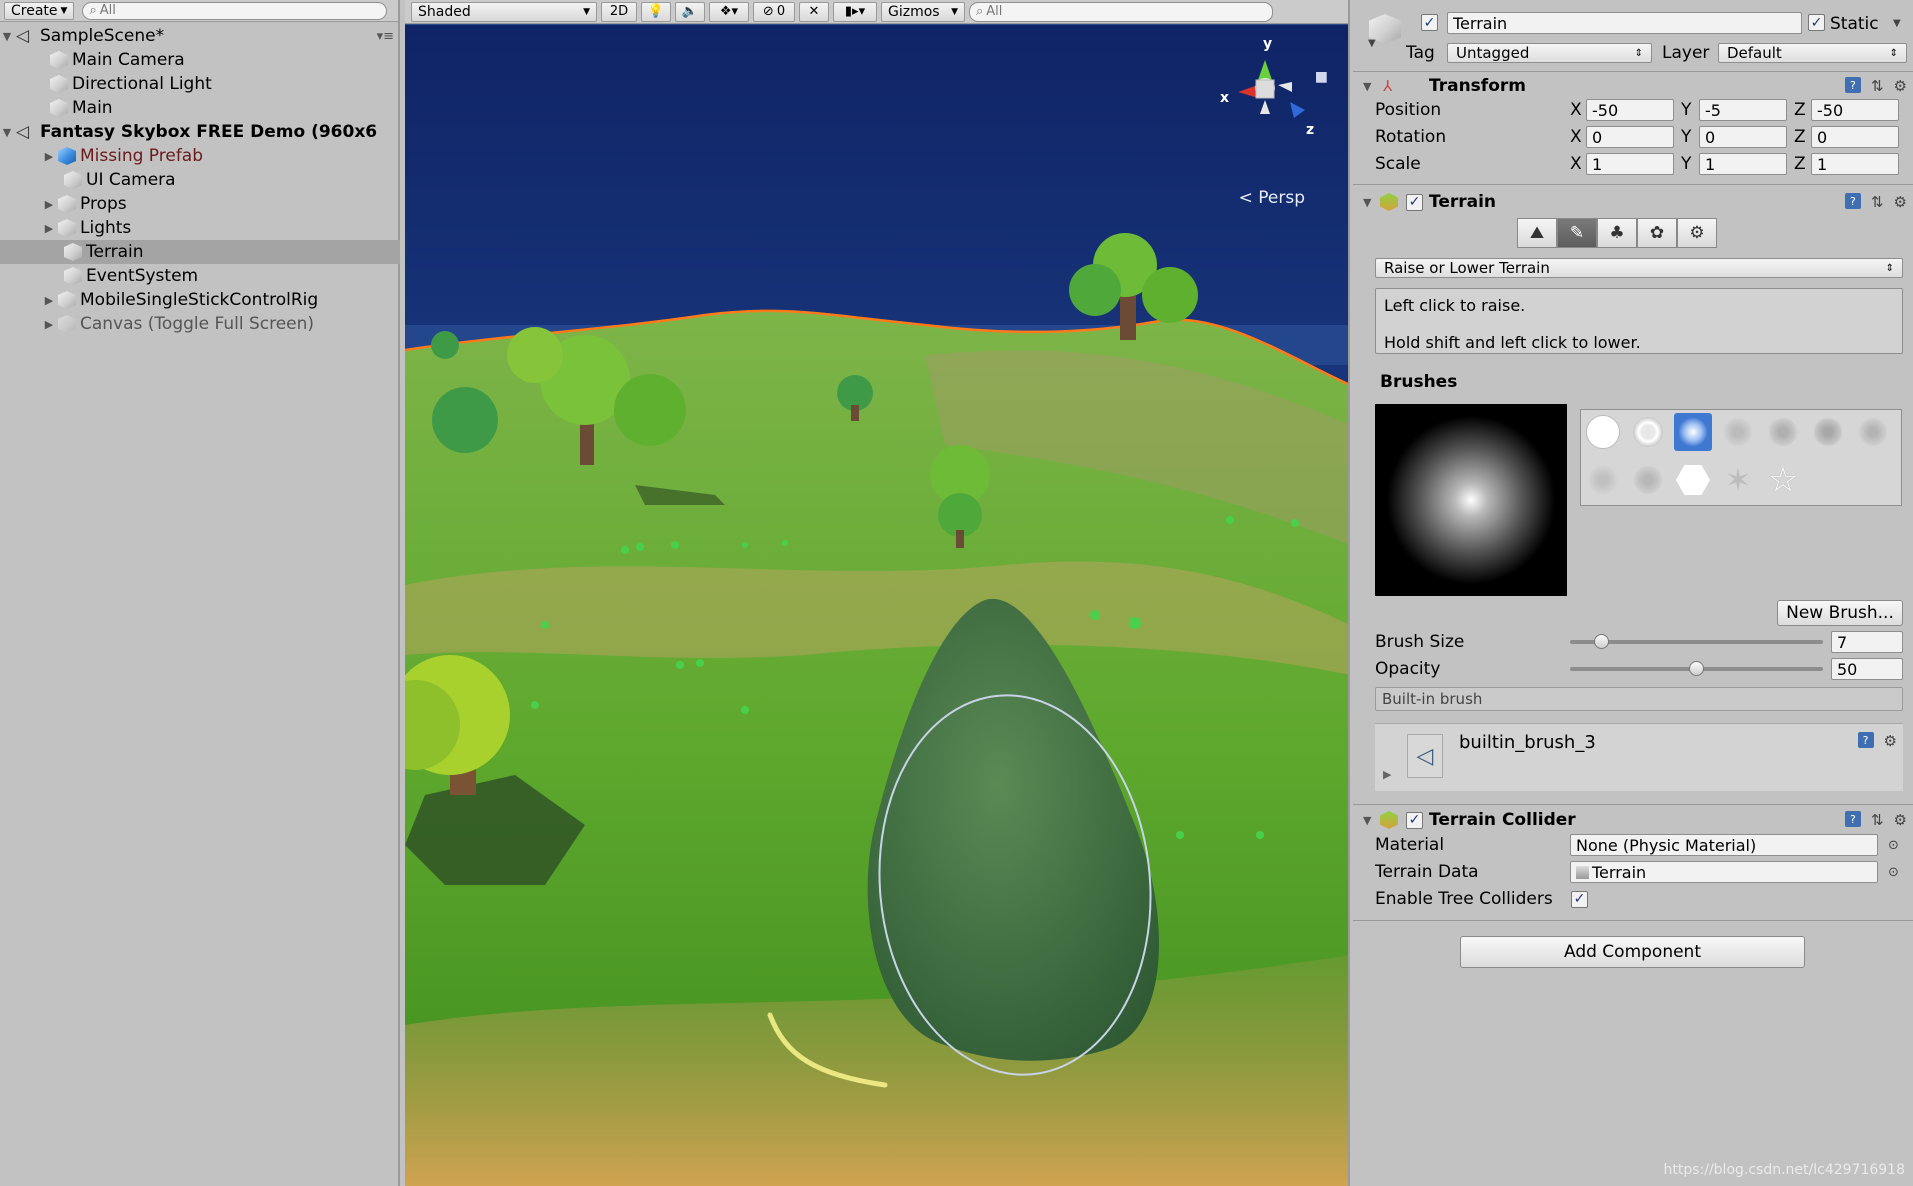  What do you see at coordinates (1743, 164) in the screenshot?
I see `scale-y-field: 1` at bounding box center [1743, 164].